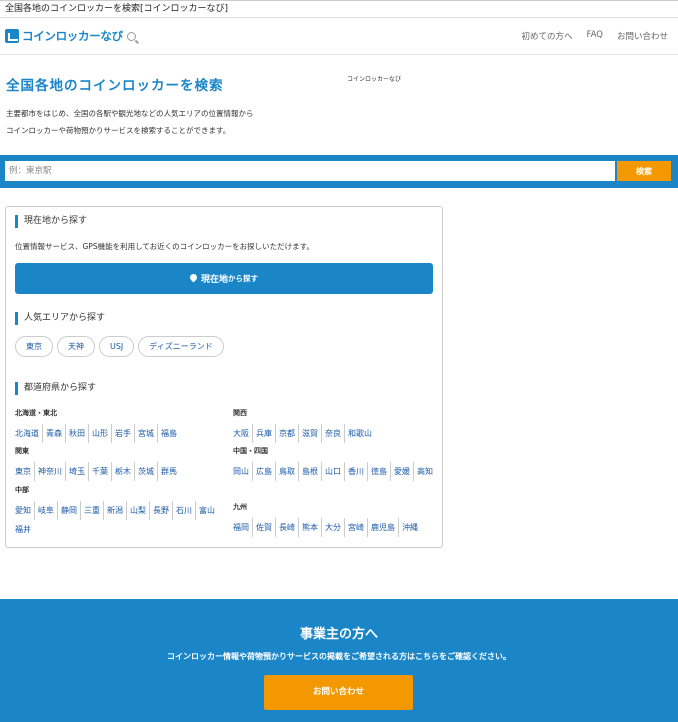  I want to click on section-heading-current-location: 現在地から探す, so click(51, 221).